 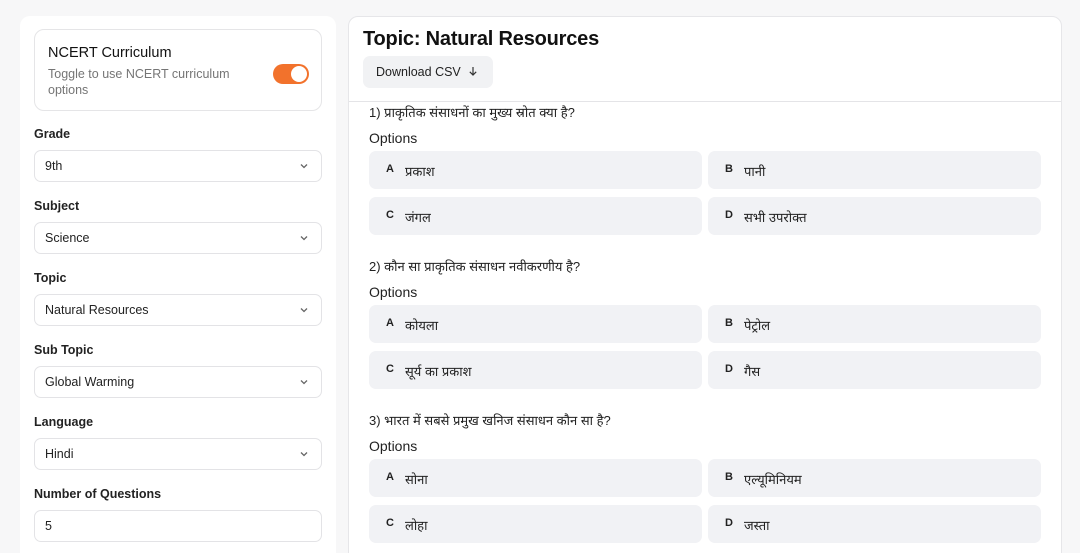 What do you see at coordinates (98, 494) in the screenshot?
I see `num-questions-label: Number of Questions` at bounding box center [98, 494].